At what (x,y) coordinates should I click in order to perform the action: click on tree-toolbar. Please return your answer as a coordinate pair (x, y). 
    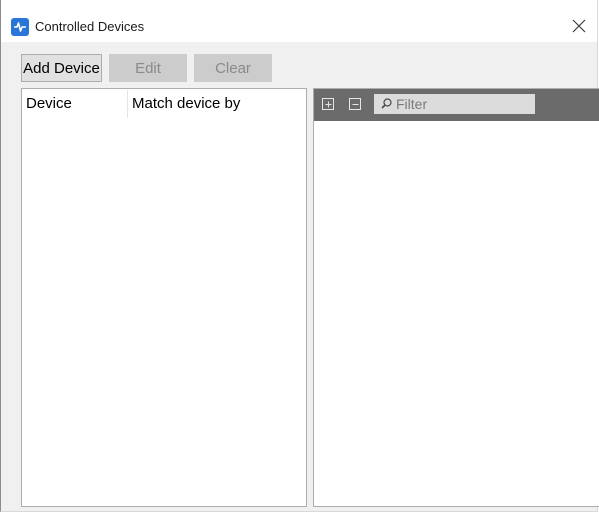
    Looking at the image, I should click on (456, 105).